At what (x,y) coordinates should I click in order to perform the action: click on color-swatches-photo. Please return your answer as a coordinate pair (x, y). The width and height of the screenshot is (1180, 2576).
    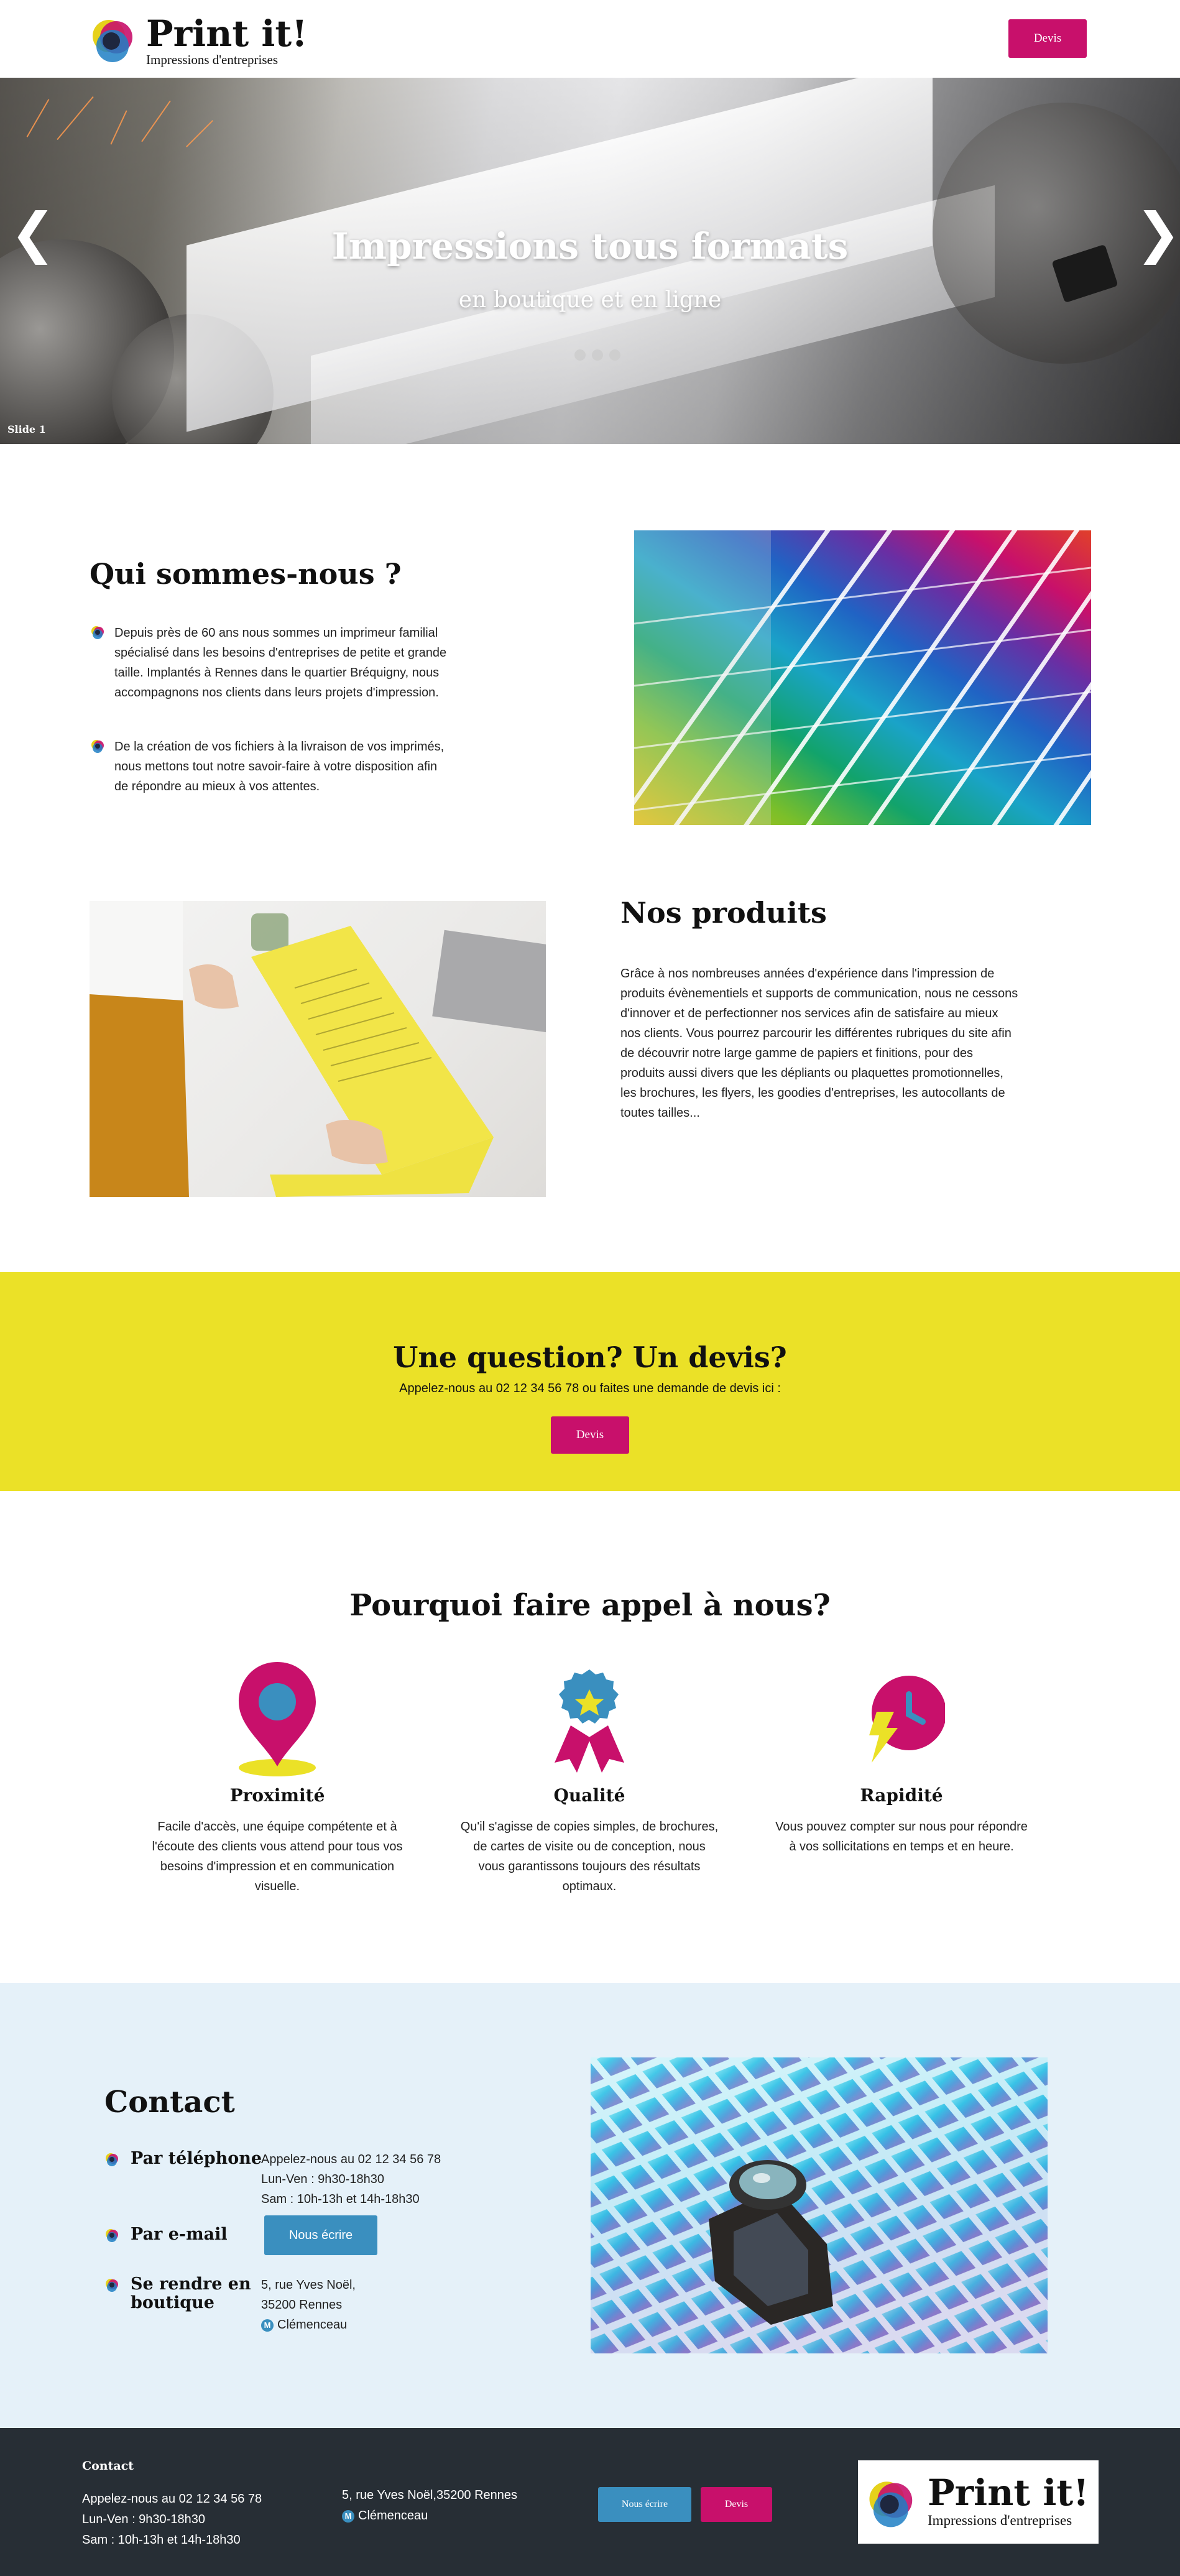
    Looking at the image, I should click on (862, 677).